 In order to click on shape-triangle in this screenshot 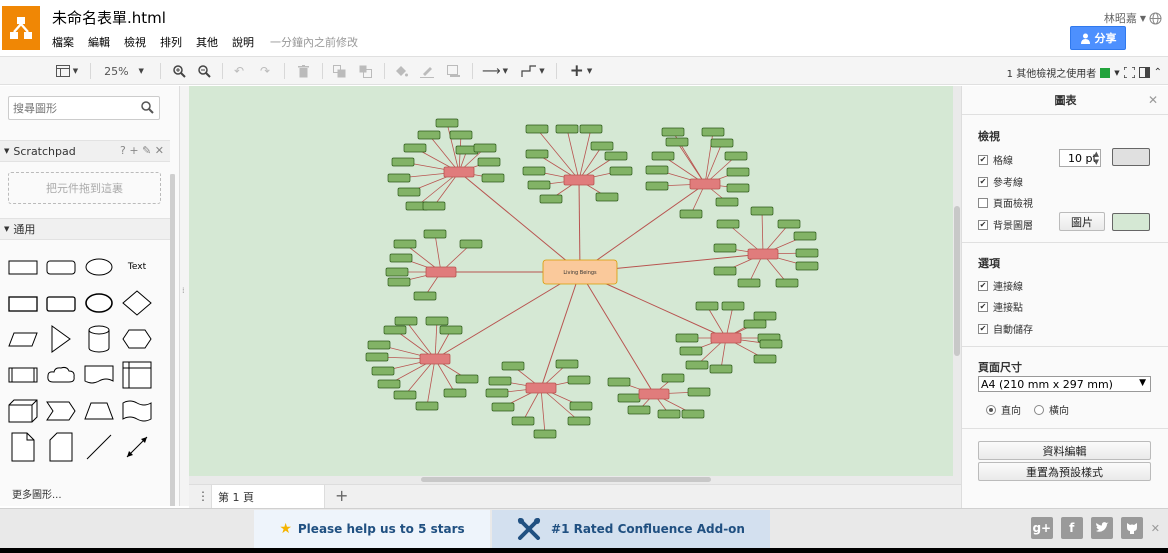, I will do `click(61, 339)`.